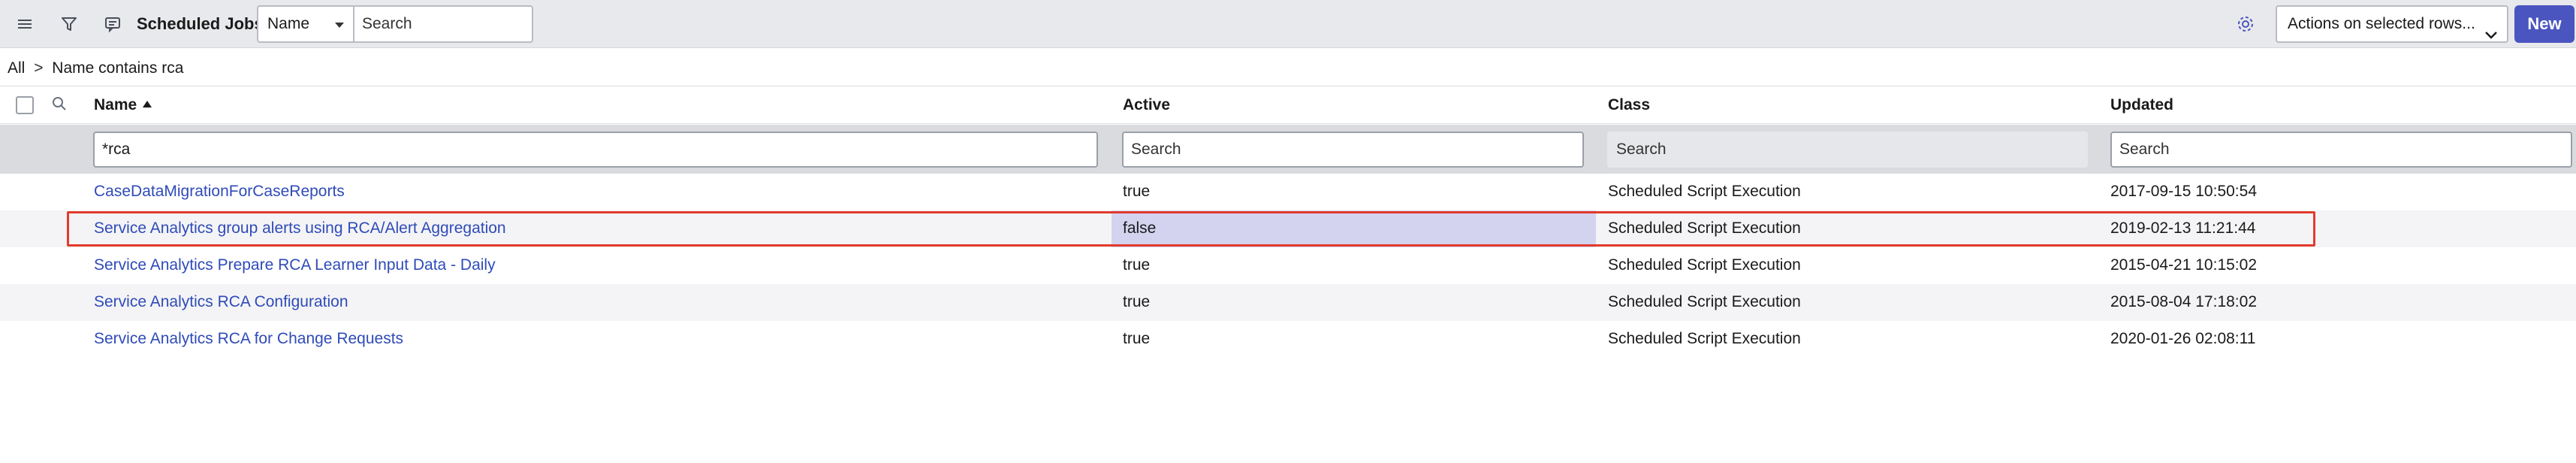 The height and width of the screenshot is (463, 2576). Describe the element at coordinates (1288, 105) in the screenshot. I see `table-header-row: Name Active Class Updated` at that location.